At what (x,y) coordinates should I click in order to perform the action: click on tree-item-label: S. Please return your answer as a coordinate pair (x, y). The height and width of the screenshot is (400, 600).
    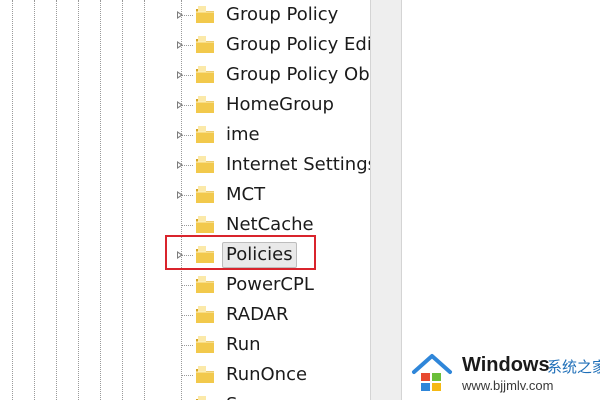
    Looking at the image, I should click on (231, 395).